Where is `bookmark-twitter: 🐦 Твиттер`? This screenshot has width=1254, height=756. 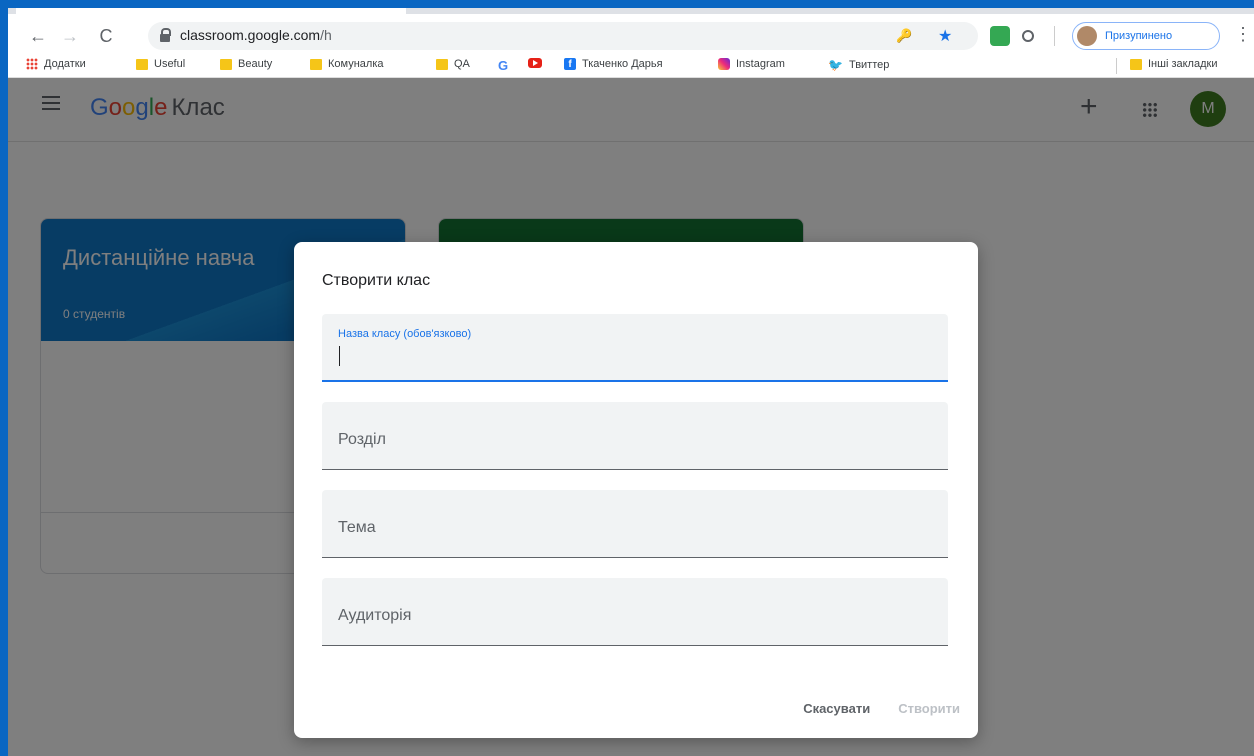 bookmark-twitter: 🐦 Твиттер is located at coordinates (858, 65).